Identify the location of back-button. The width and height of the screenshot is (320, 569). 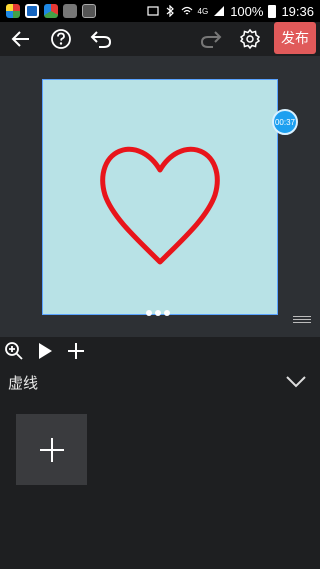
(21, 39).